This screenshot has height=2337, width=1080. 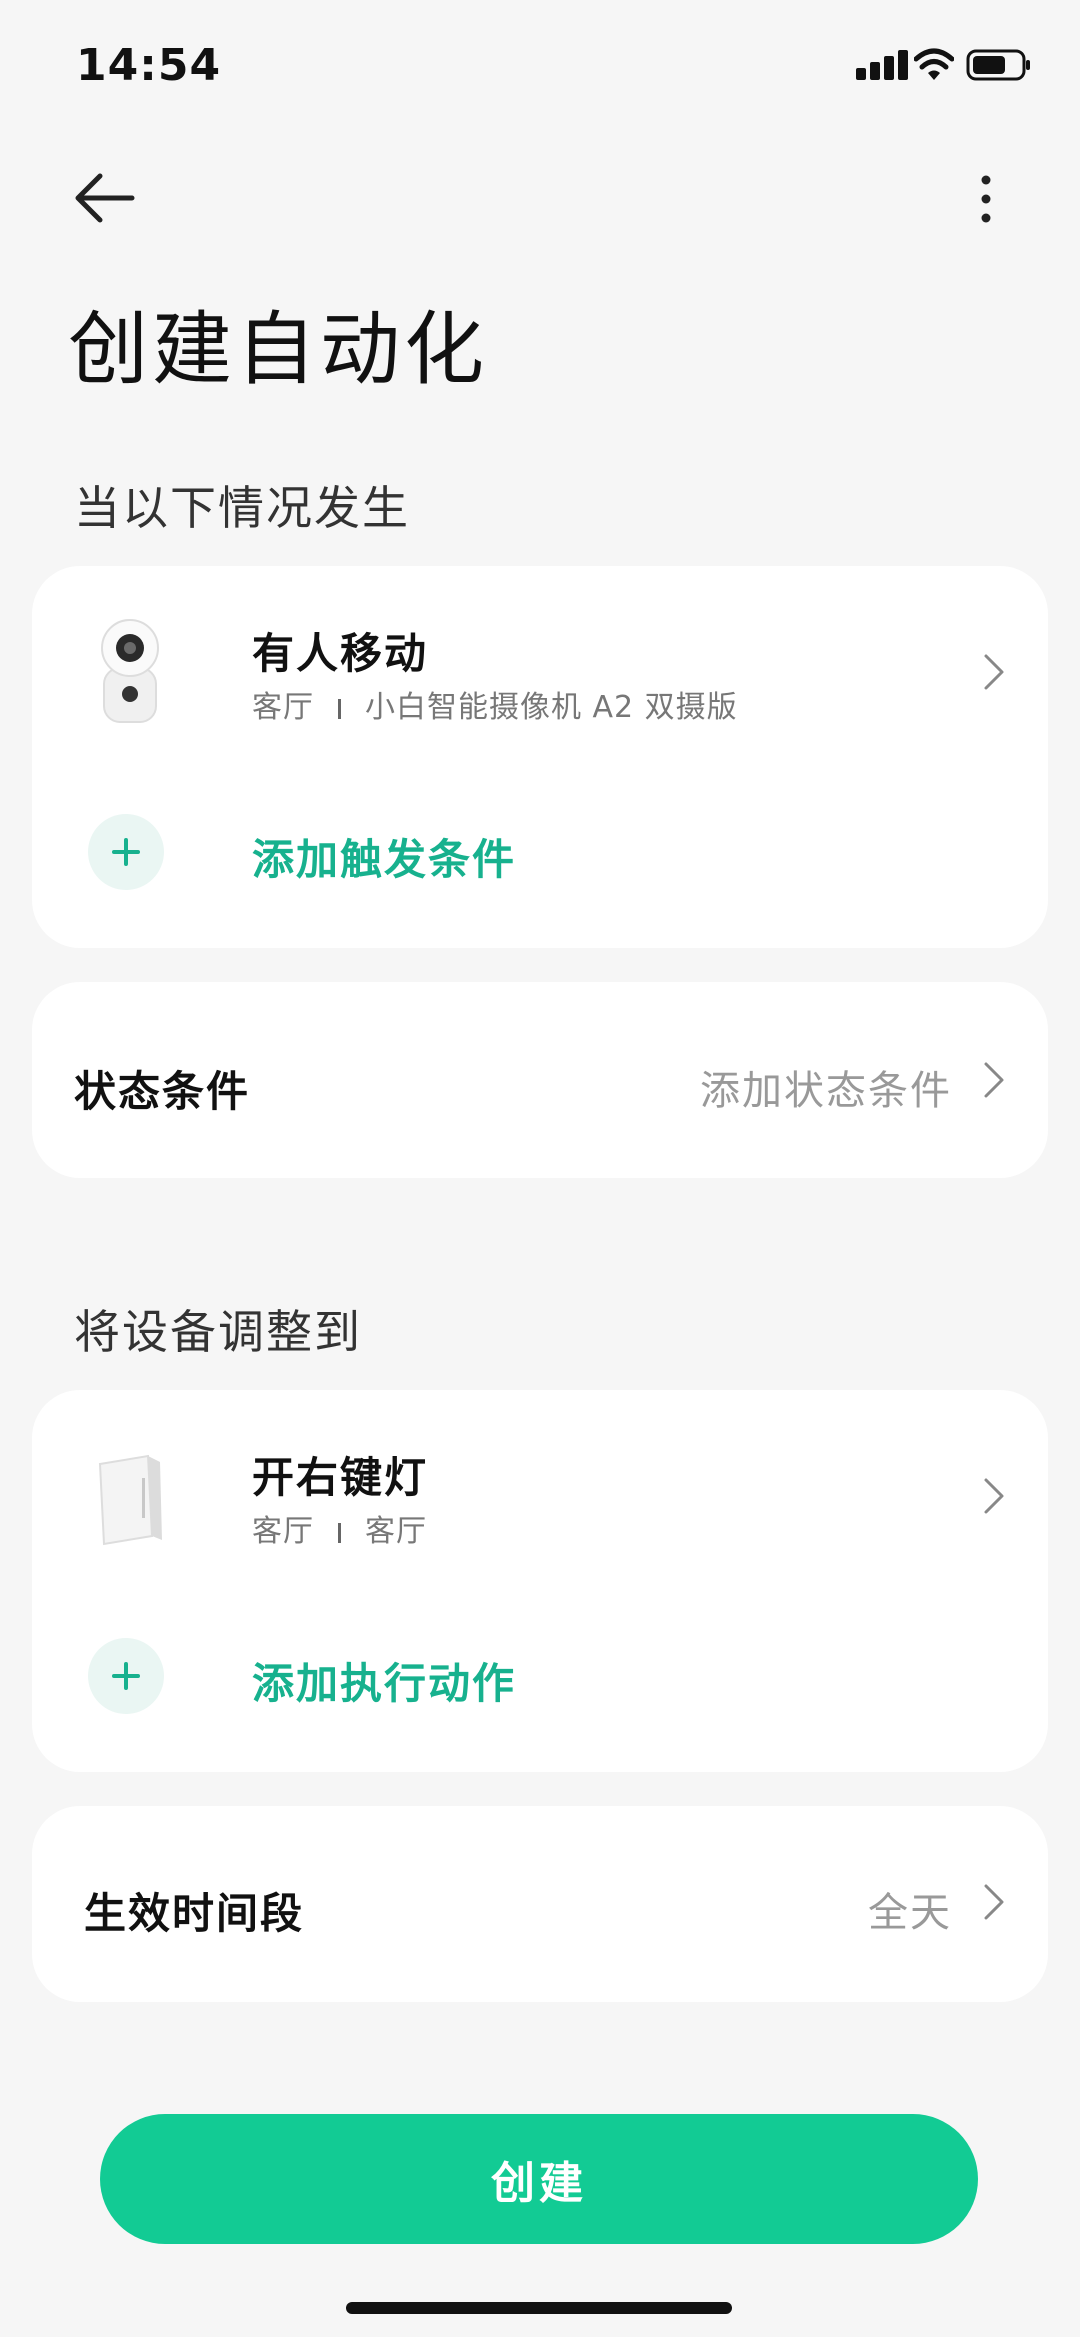 I want to click on trigger-section-title: 当以下情况发生, so click(x=242, y=508).